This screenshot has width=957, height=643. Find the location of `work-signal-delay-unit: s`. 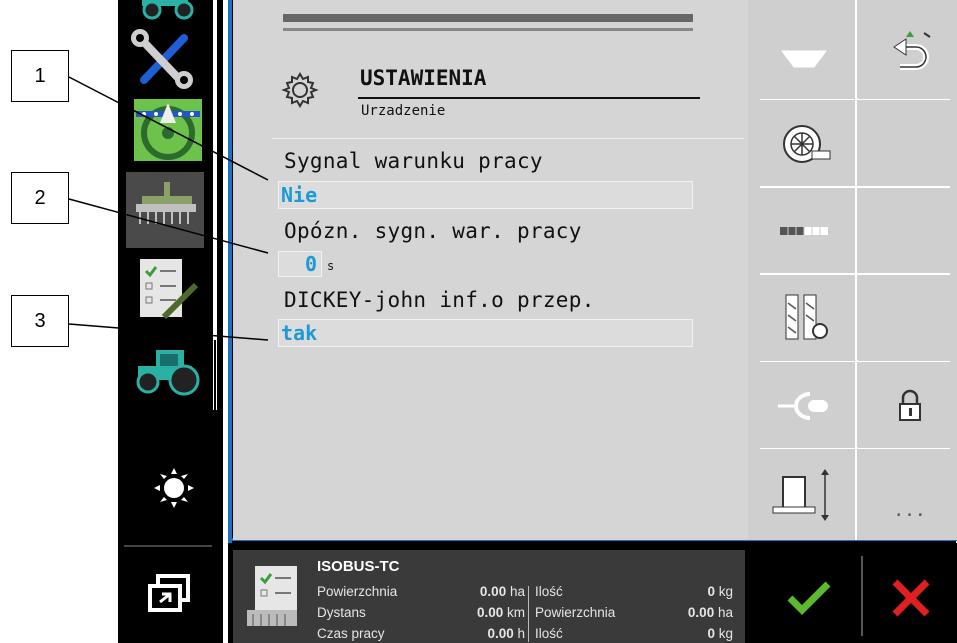

work-signal-delay-unit: s is located at coordinates (331, 266).